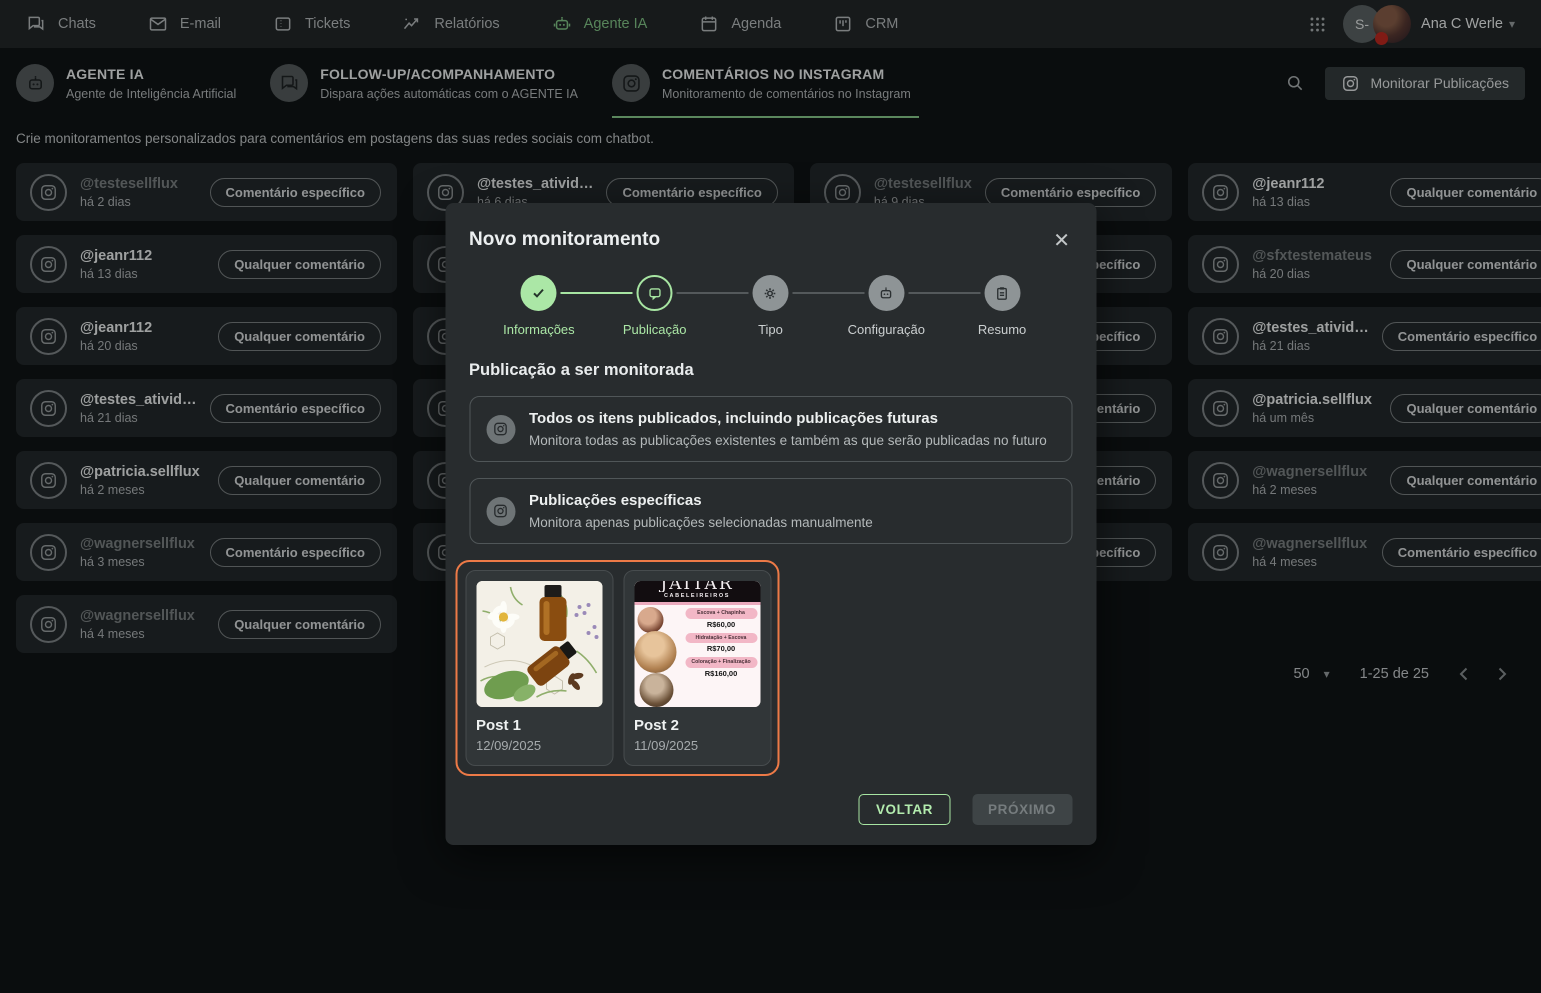 The height and width of the screenshot is (993, 1541). I want to click on service-price: R$160,00, so click(721, 673).